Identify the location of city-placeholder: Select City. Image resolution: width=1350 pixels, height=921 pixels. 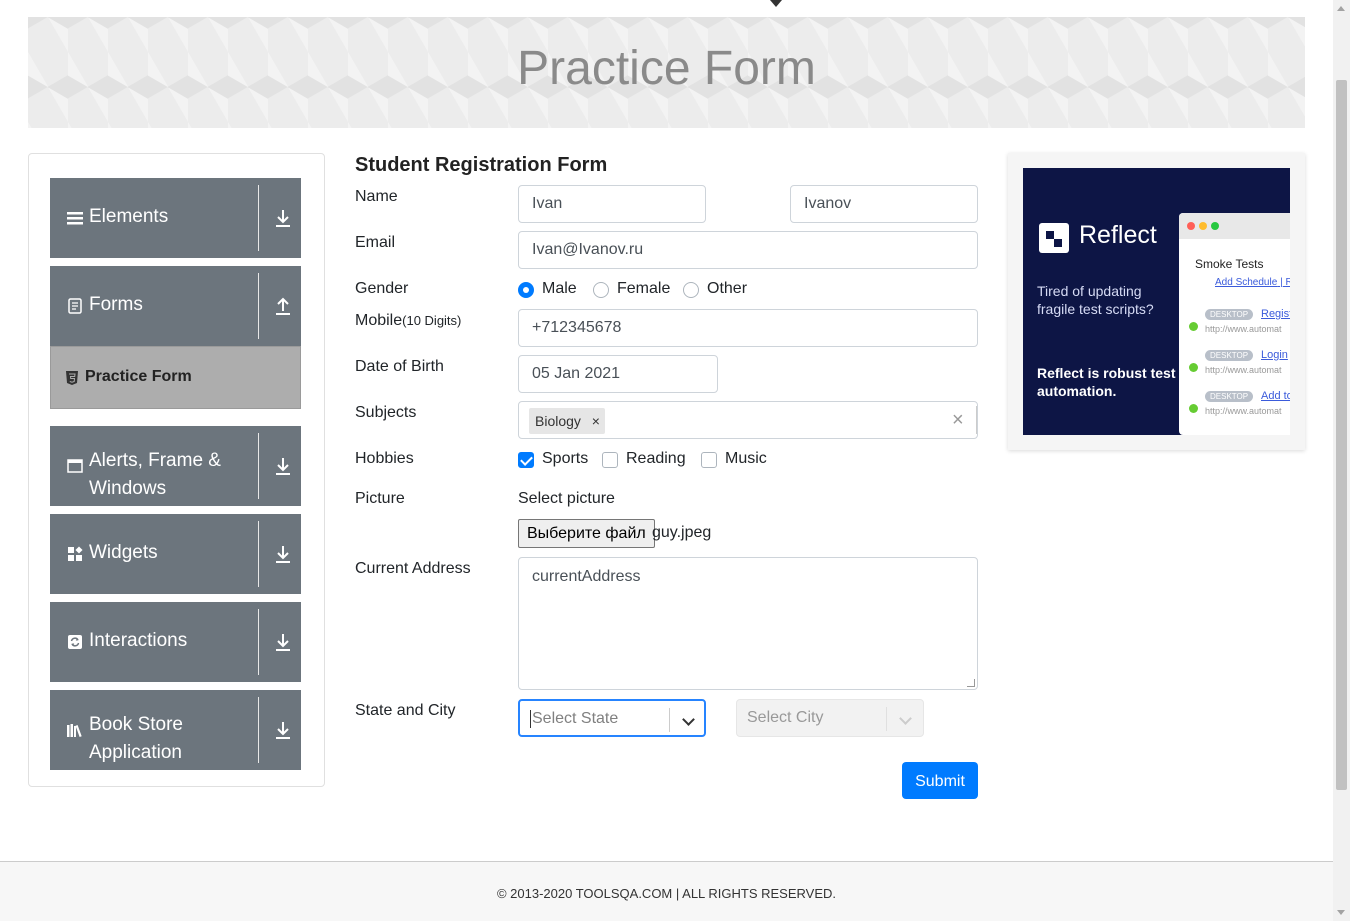
(785, 717).